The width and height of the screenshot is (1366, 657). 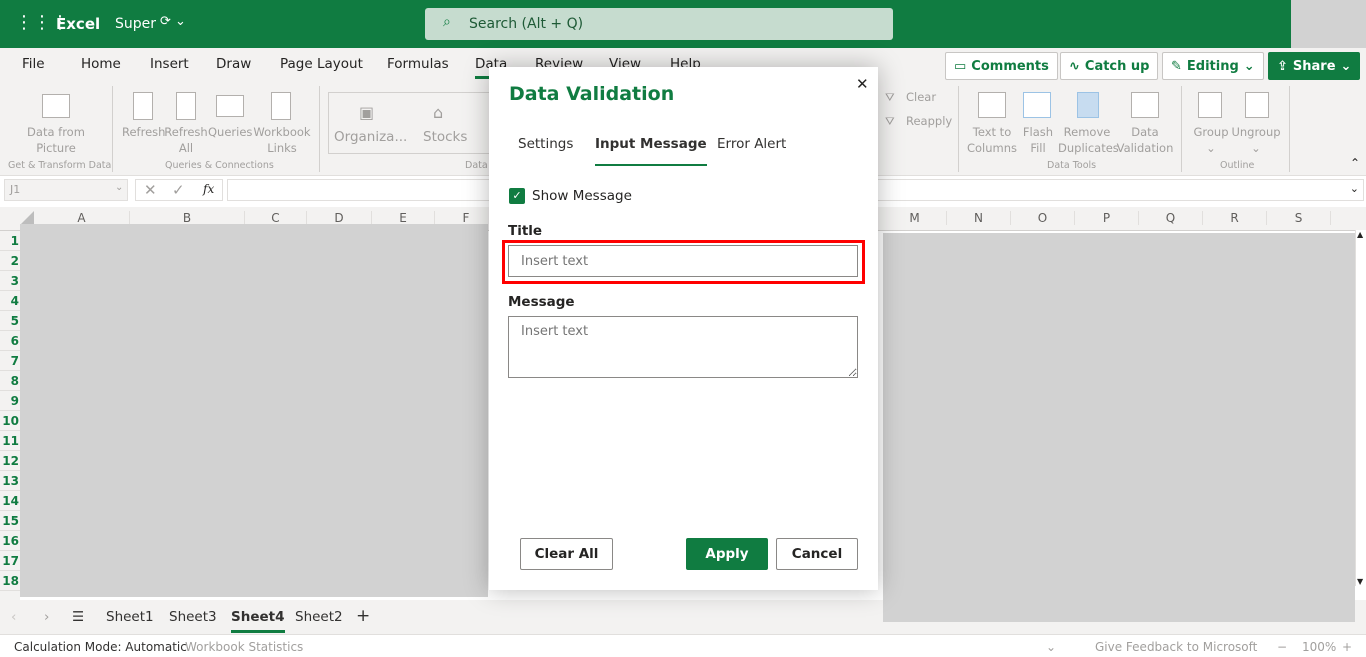 What do you see at coordinates (1299, 218) in the screenshot?
I see `column-header: S` at bounding box center [1299, 218].